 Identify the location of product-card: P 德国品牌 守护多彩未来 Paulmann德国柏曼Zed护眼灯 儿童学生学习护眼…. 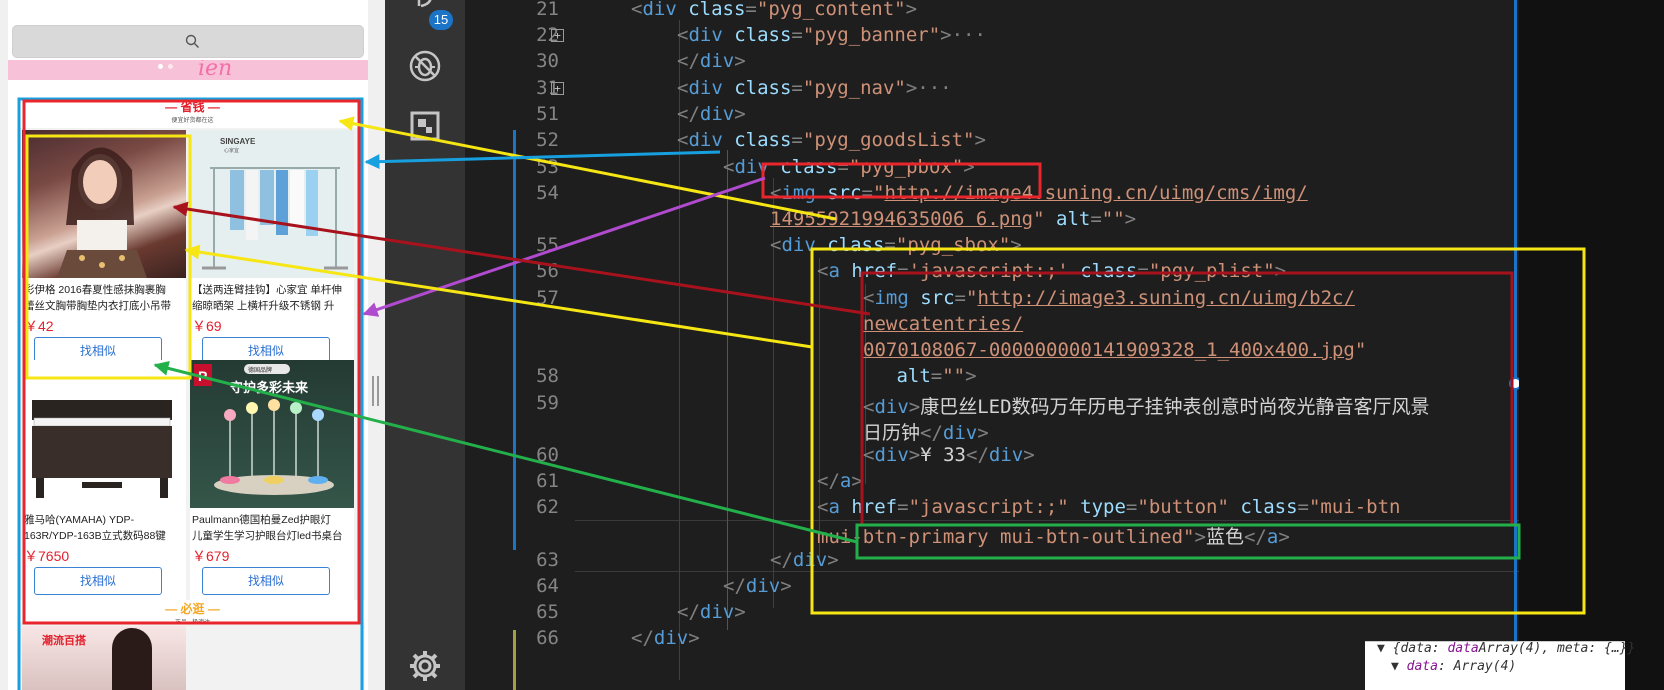
(272, 480).